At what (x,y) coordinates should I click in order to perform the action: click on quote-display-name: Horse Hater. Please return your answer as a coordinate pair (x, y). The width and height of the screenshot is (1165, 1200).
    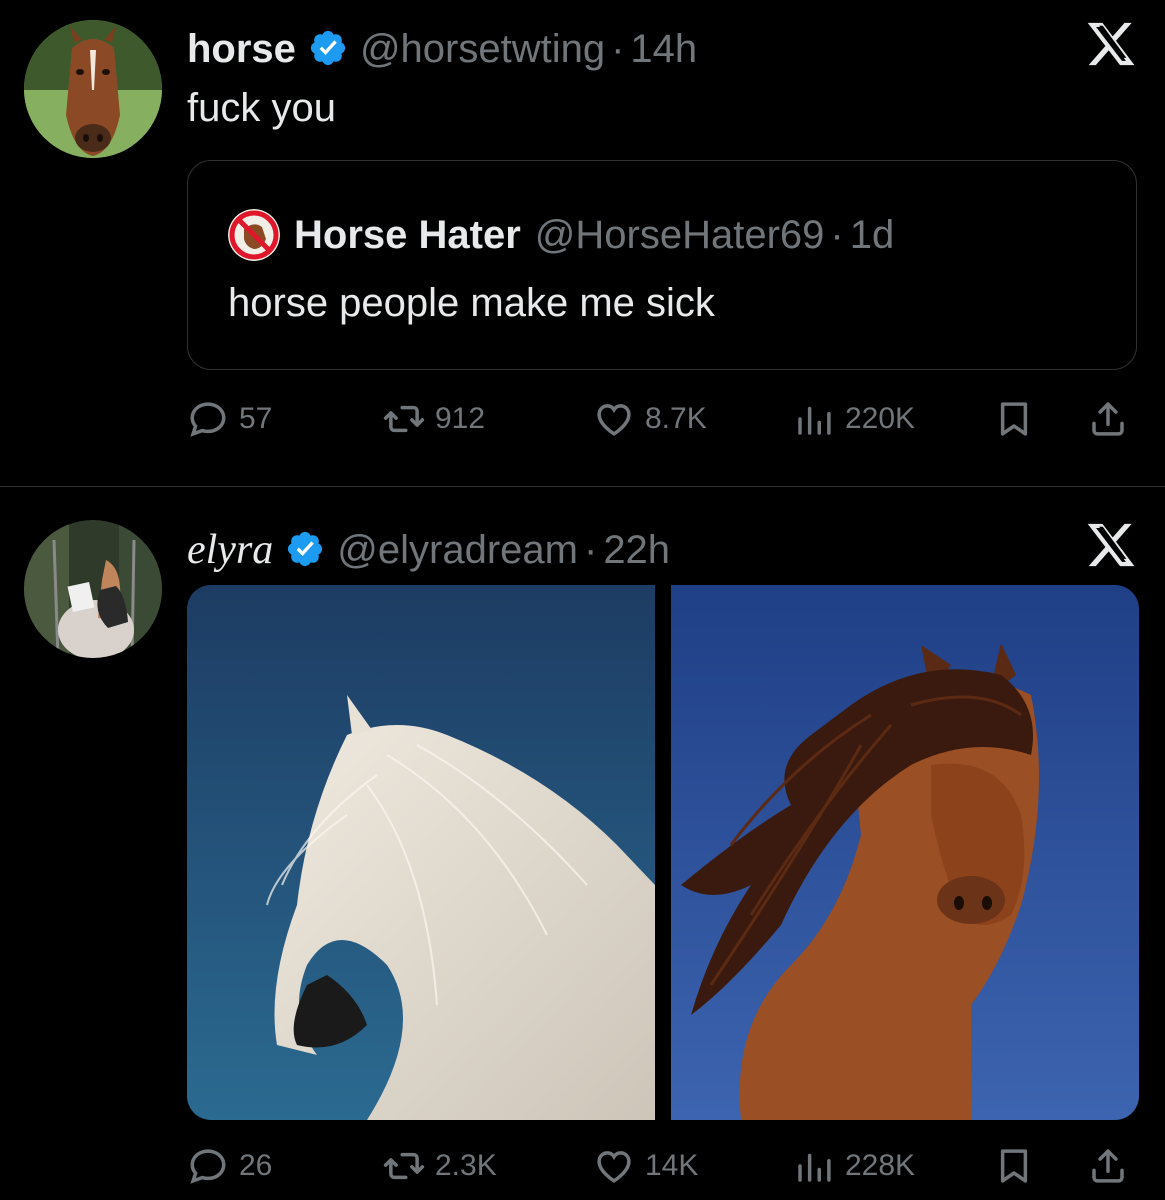
    Looking at the image, I should click on (407, 235).